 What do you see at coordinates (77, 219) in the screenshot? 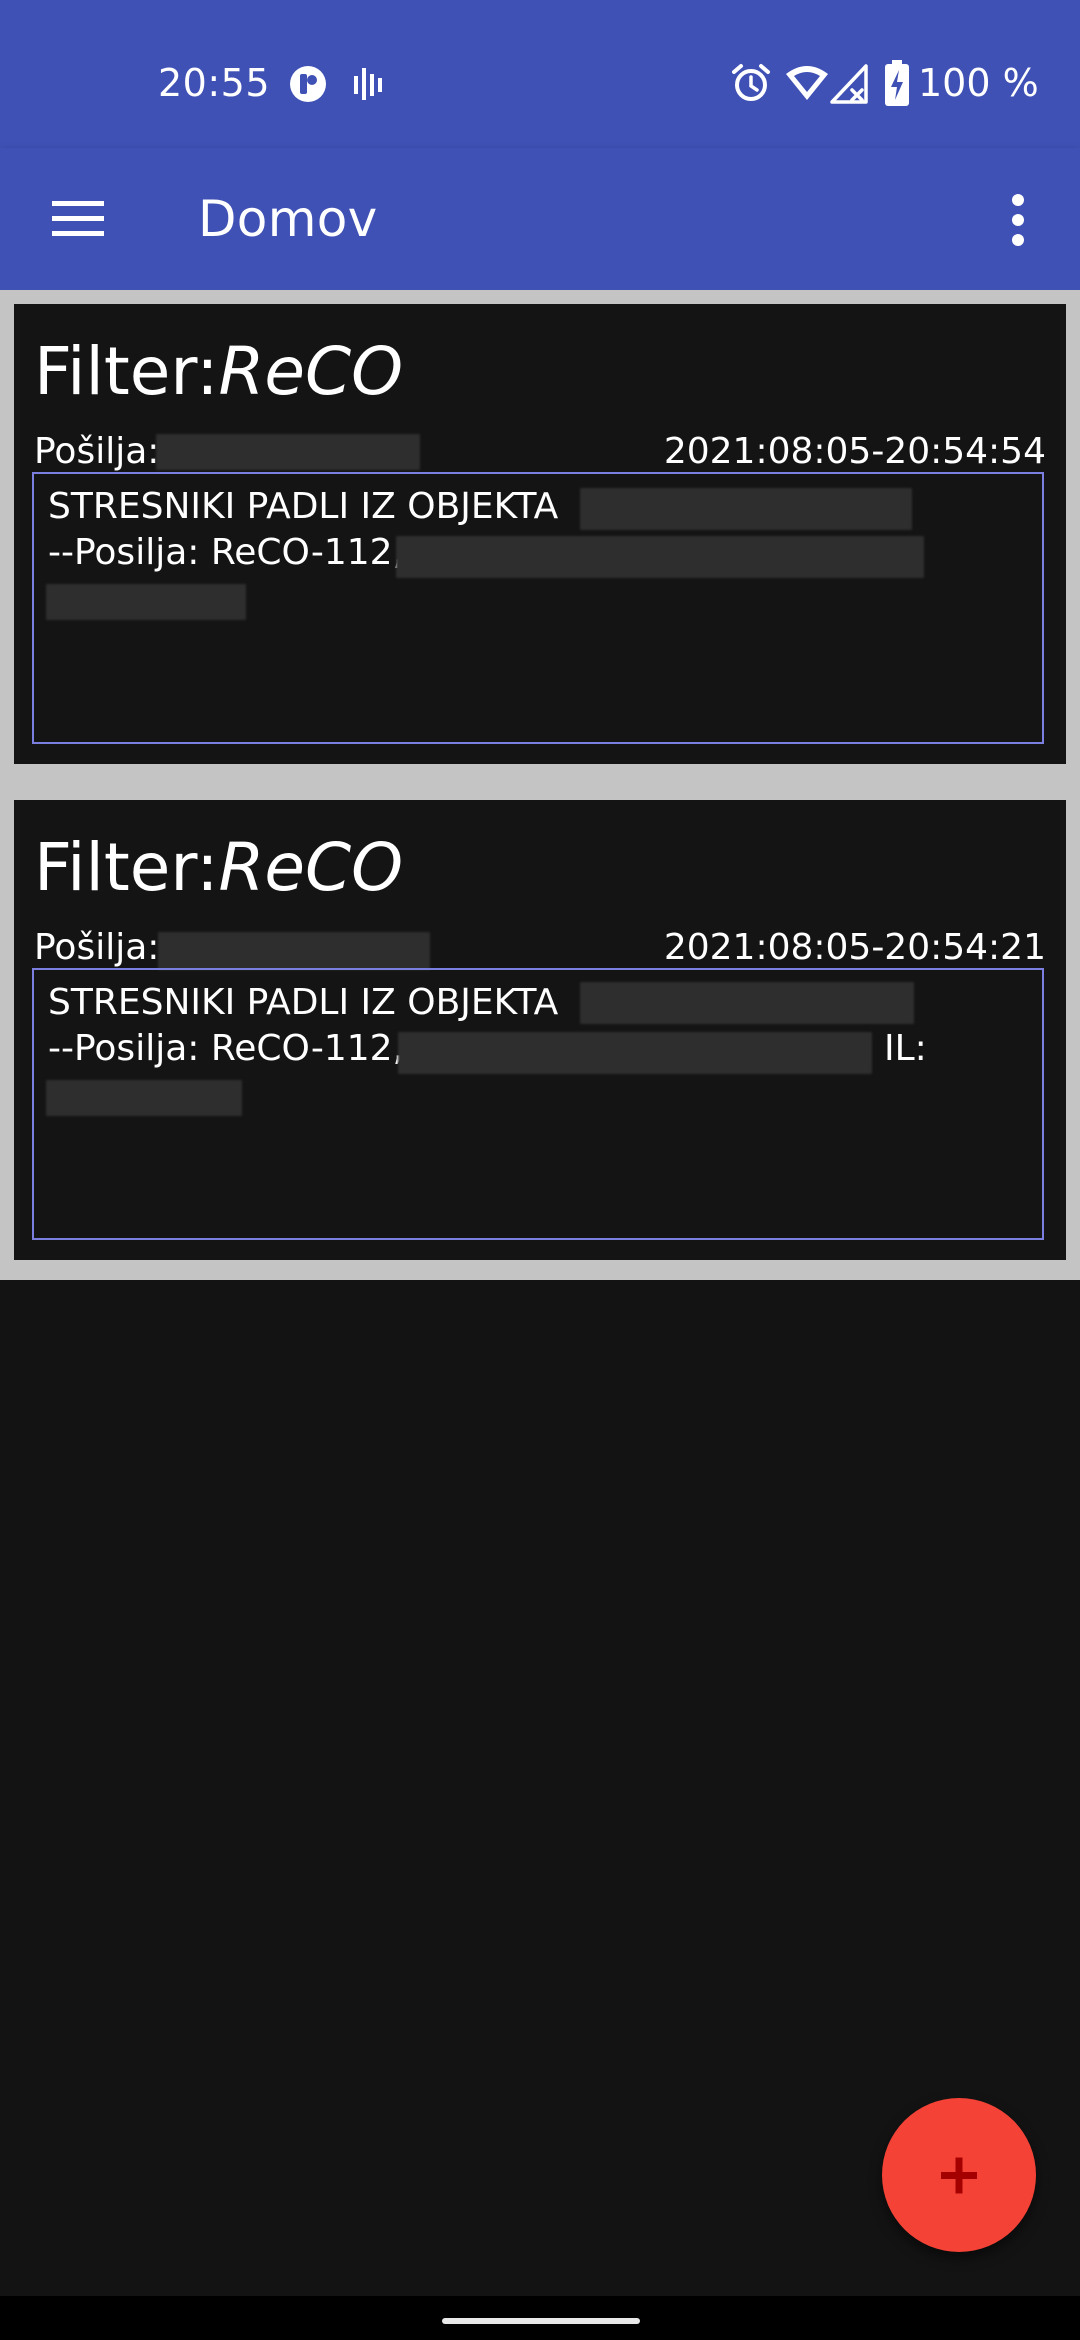
I see `hamburger-menu-icon` at bounding box center [77, 219].